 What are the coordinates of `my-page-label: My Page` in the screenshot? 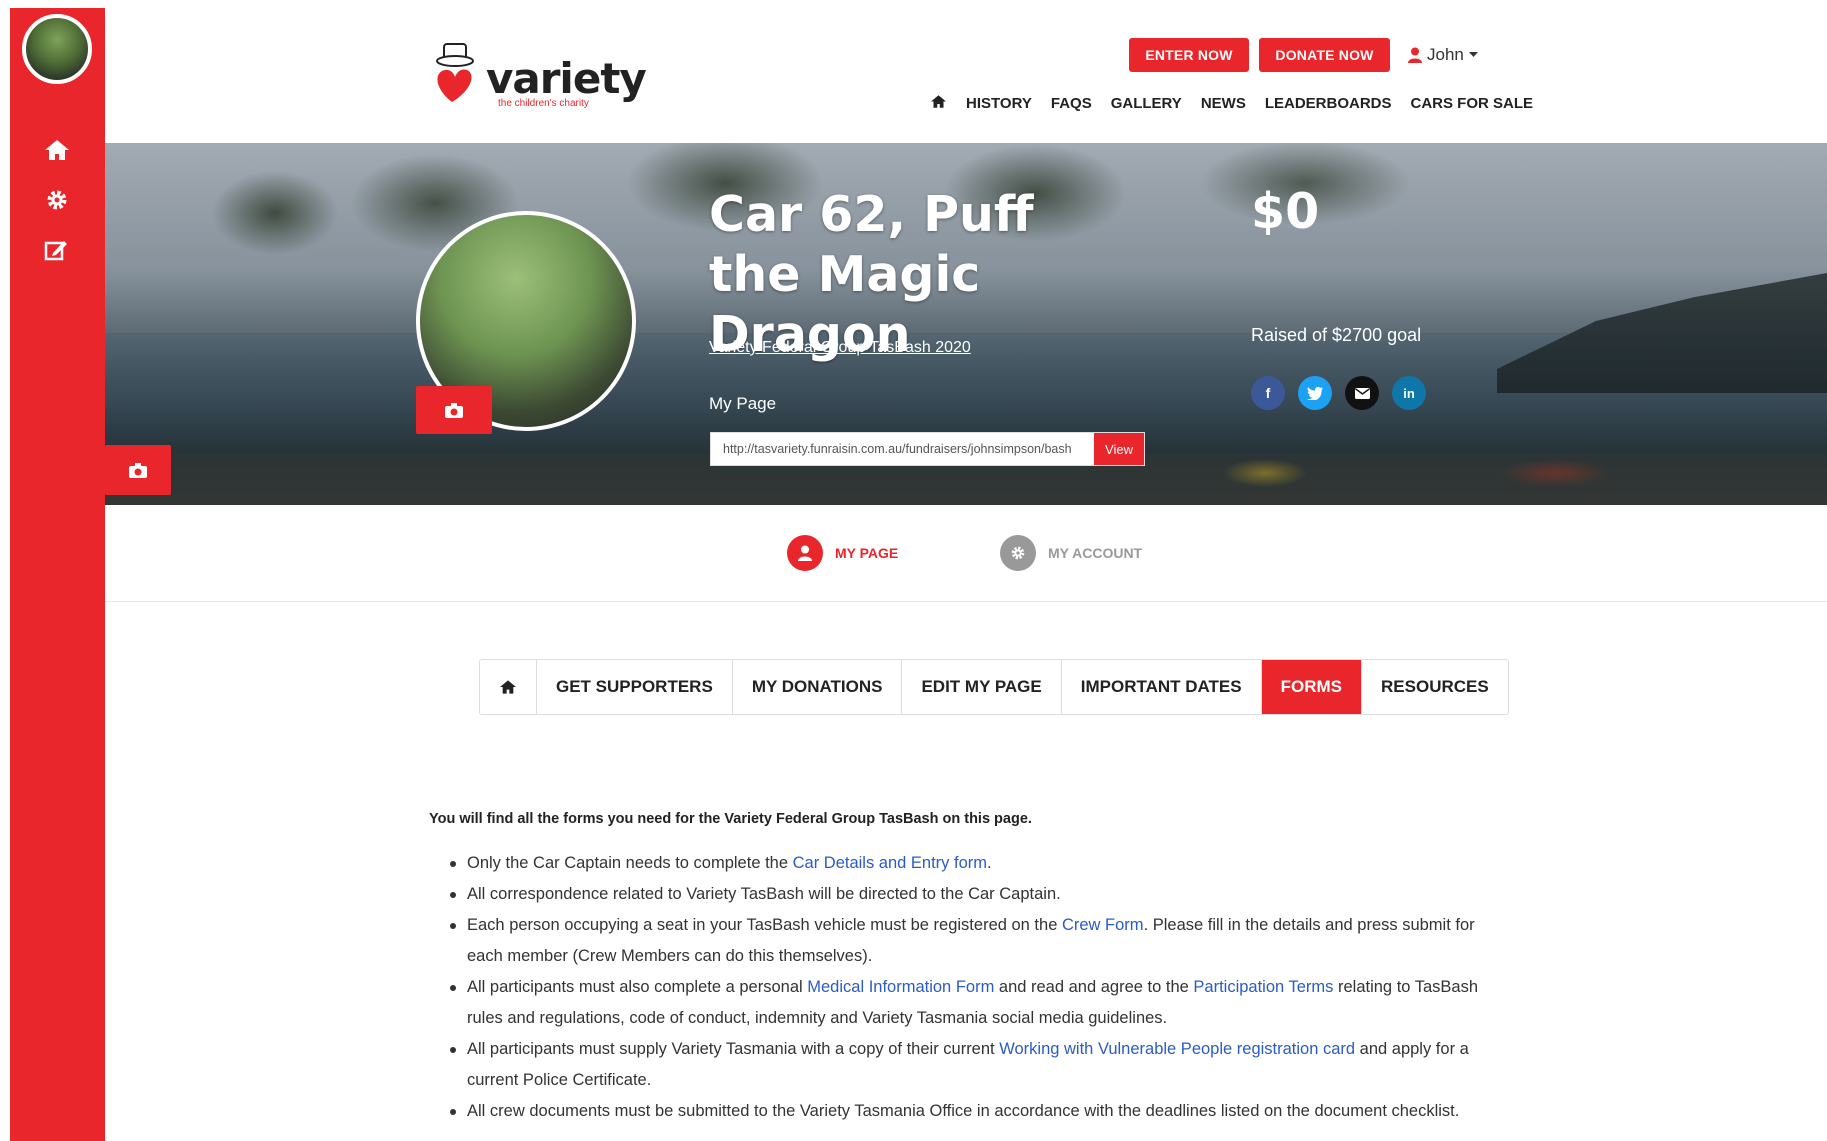 It's located at (743, 403).